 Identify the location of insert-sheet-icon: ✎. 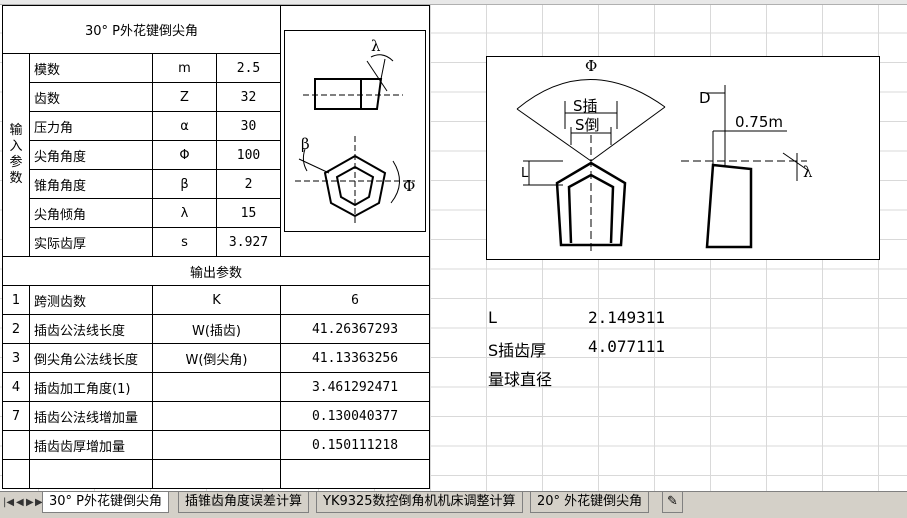
(672, 502).